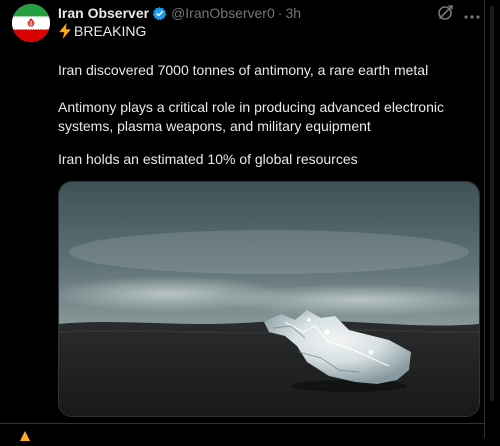 The height and width of the screenshot is (446, 500). Describe the element at coordinates (446, 12) in the screenshot. I see `grok-icon` at that location.